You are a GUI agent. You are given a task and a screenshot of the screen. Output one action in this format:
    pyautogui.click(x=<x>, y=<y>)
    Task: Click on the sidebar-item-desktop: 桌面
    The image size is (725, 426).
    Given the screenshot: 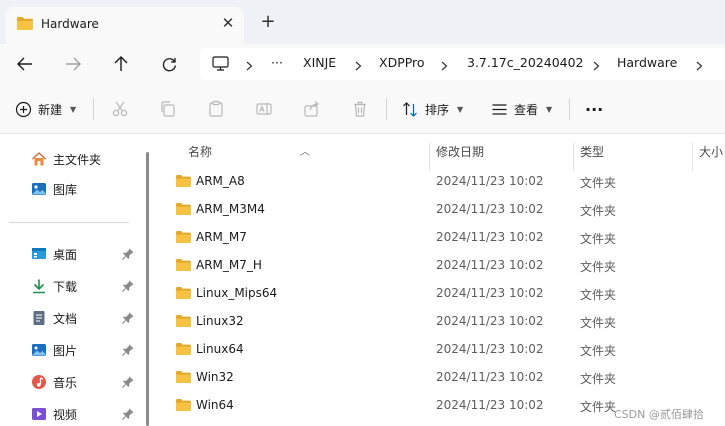 What is the action you would take?
    pyautogui.click(x=70, y=254)
    